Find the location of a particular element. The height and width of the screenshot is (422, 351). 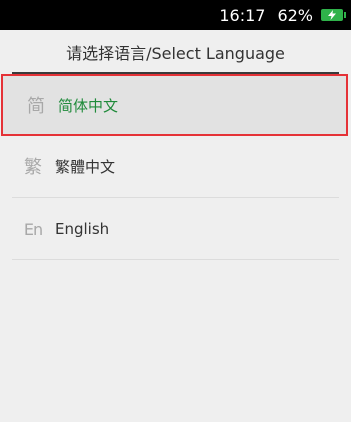

language-option-traditional-chinese: 繁 繁體中文 is located at coordinates (175, 166).